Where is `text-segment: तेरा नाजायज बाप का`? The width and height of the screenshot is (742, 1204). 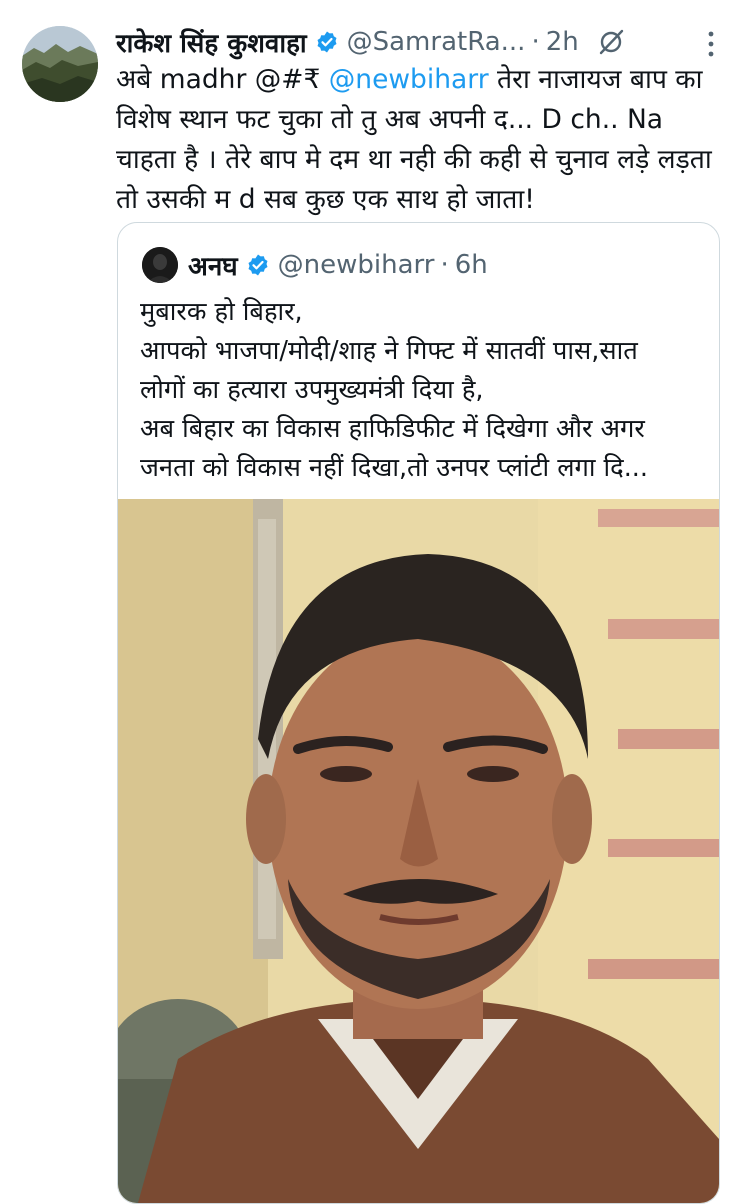 text-segment: तेरा नाजायज बाप का is located at coordinates (595, 79).